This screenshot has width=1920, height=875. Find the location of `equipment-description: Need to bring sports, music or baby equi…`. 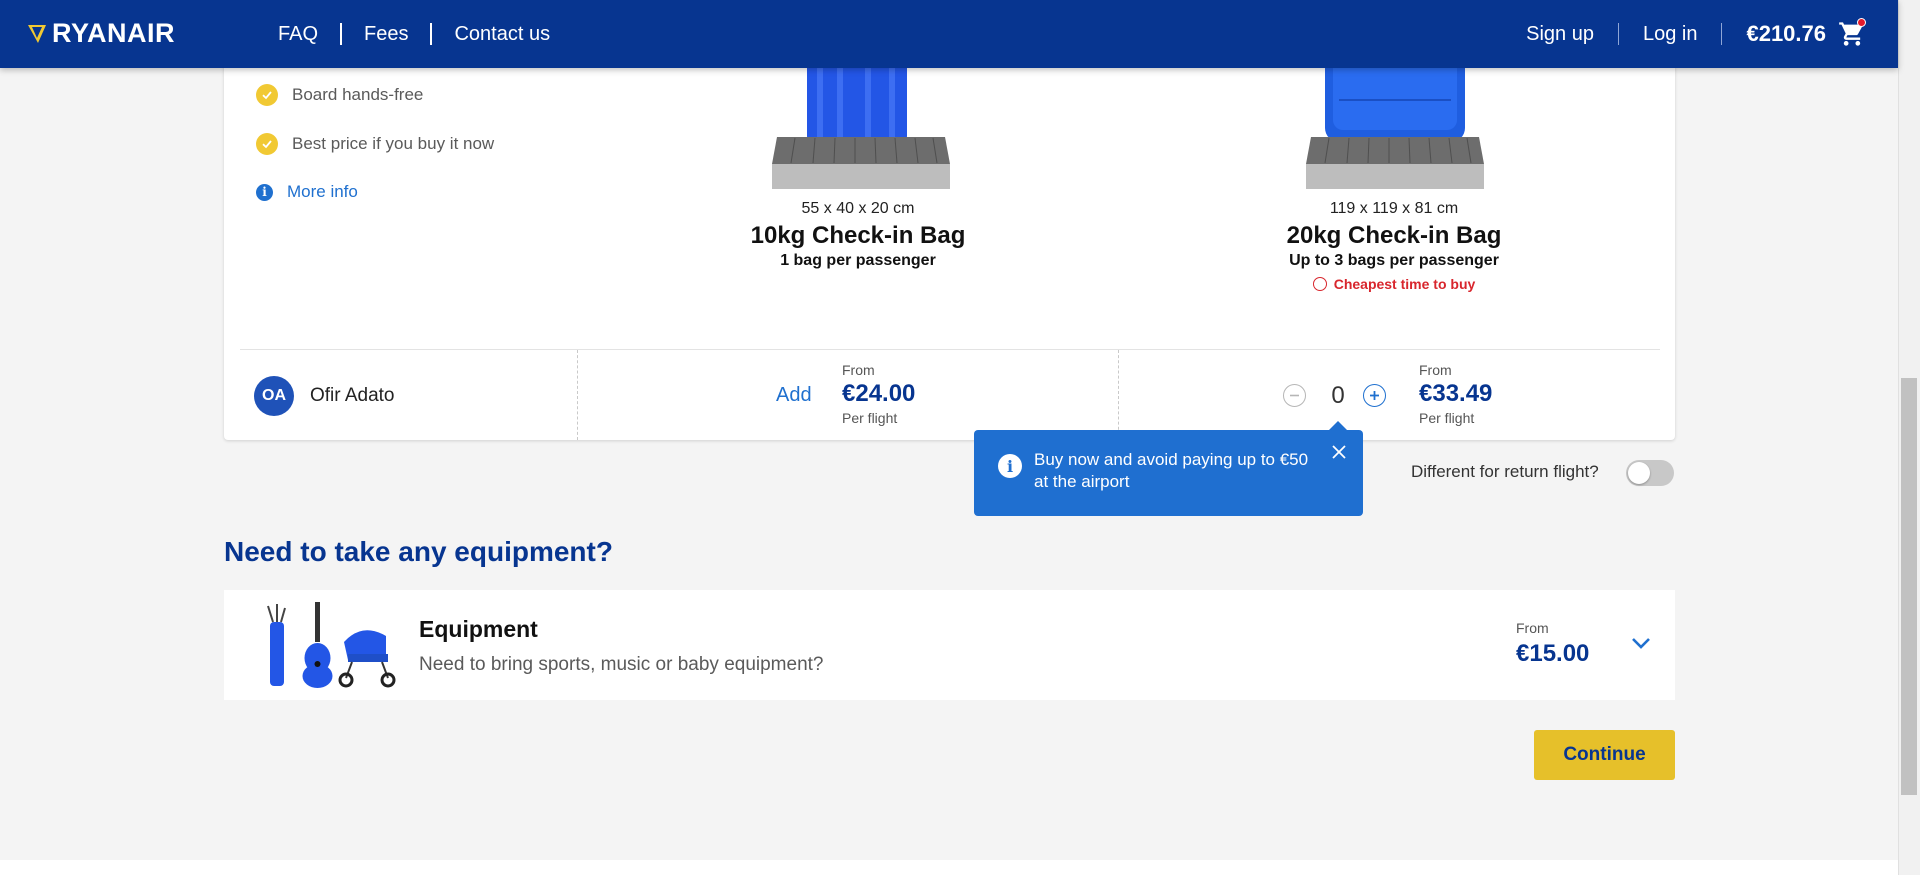

equipment-description: Need to bring sports, music or baby equi… is located at coordinates (621, 664).